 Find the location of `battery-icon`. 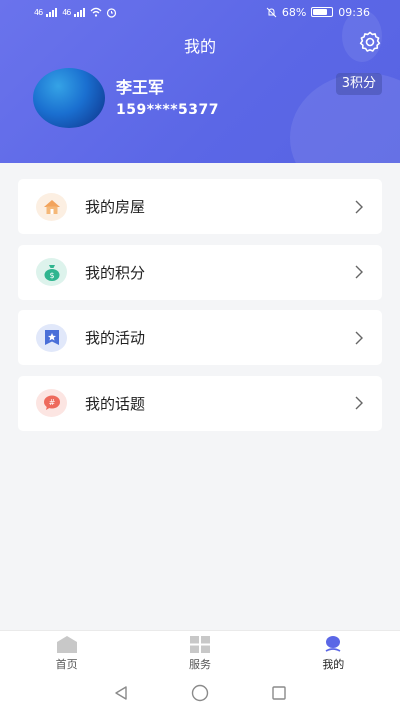

battery-icon is located at coordinates (322, 12).